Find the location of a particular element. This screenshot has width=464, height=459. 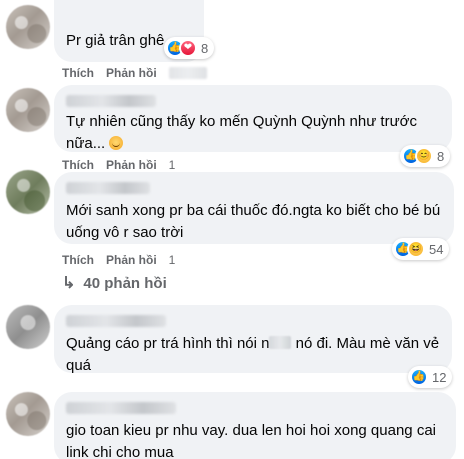

redacted-word is located at coordinates (280, 342).